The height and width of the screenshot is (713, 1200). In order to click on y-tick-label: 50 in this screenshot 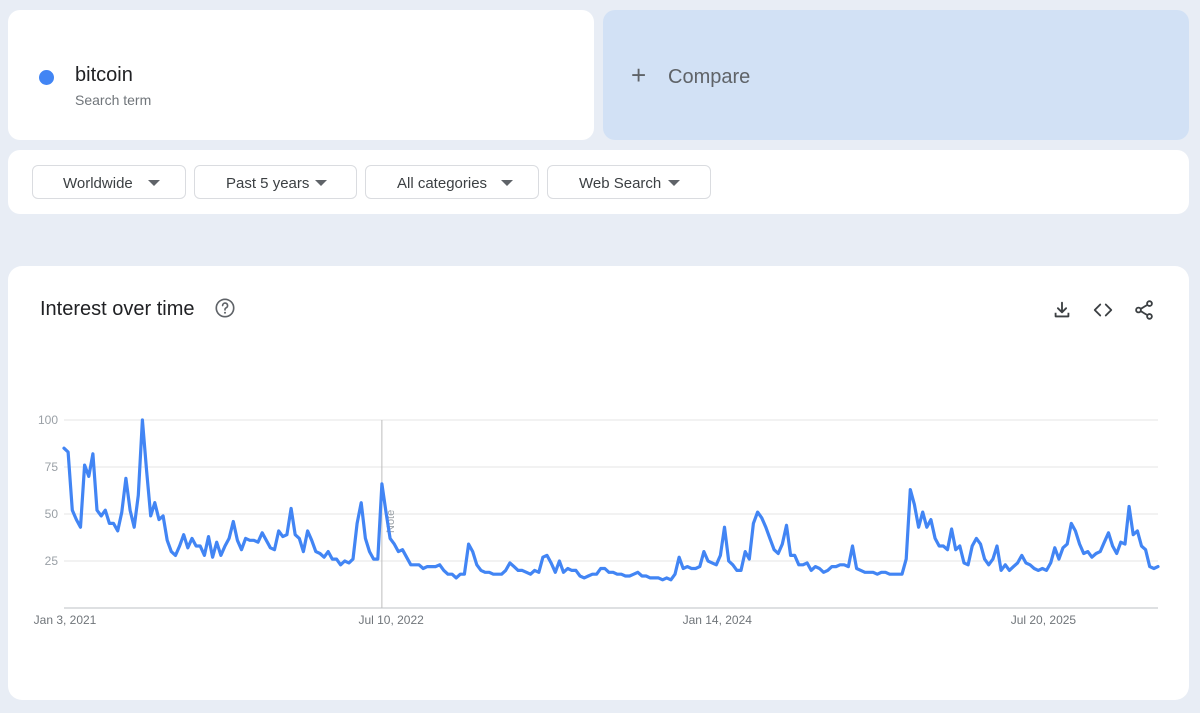, I will do `click(52, 514)`.